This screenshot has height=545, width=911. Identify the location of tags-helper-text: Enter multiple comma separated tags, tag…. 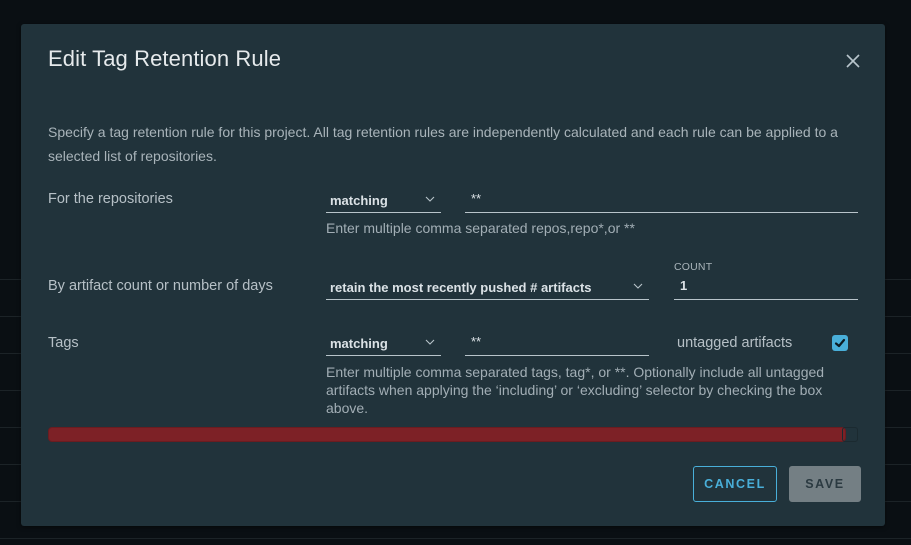
(575, 390).